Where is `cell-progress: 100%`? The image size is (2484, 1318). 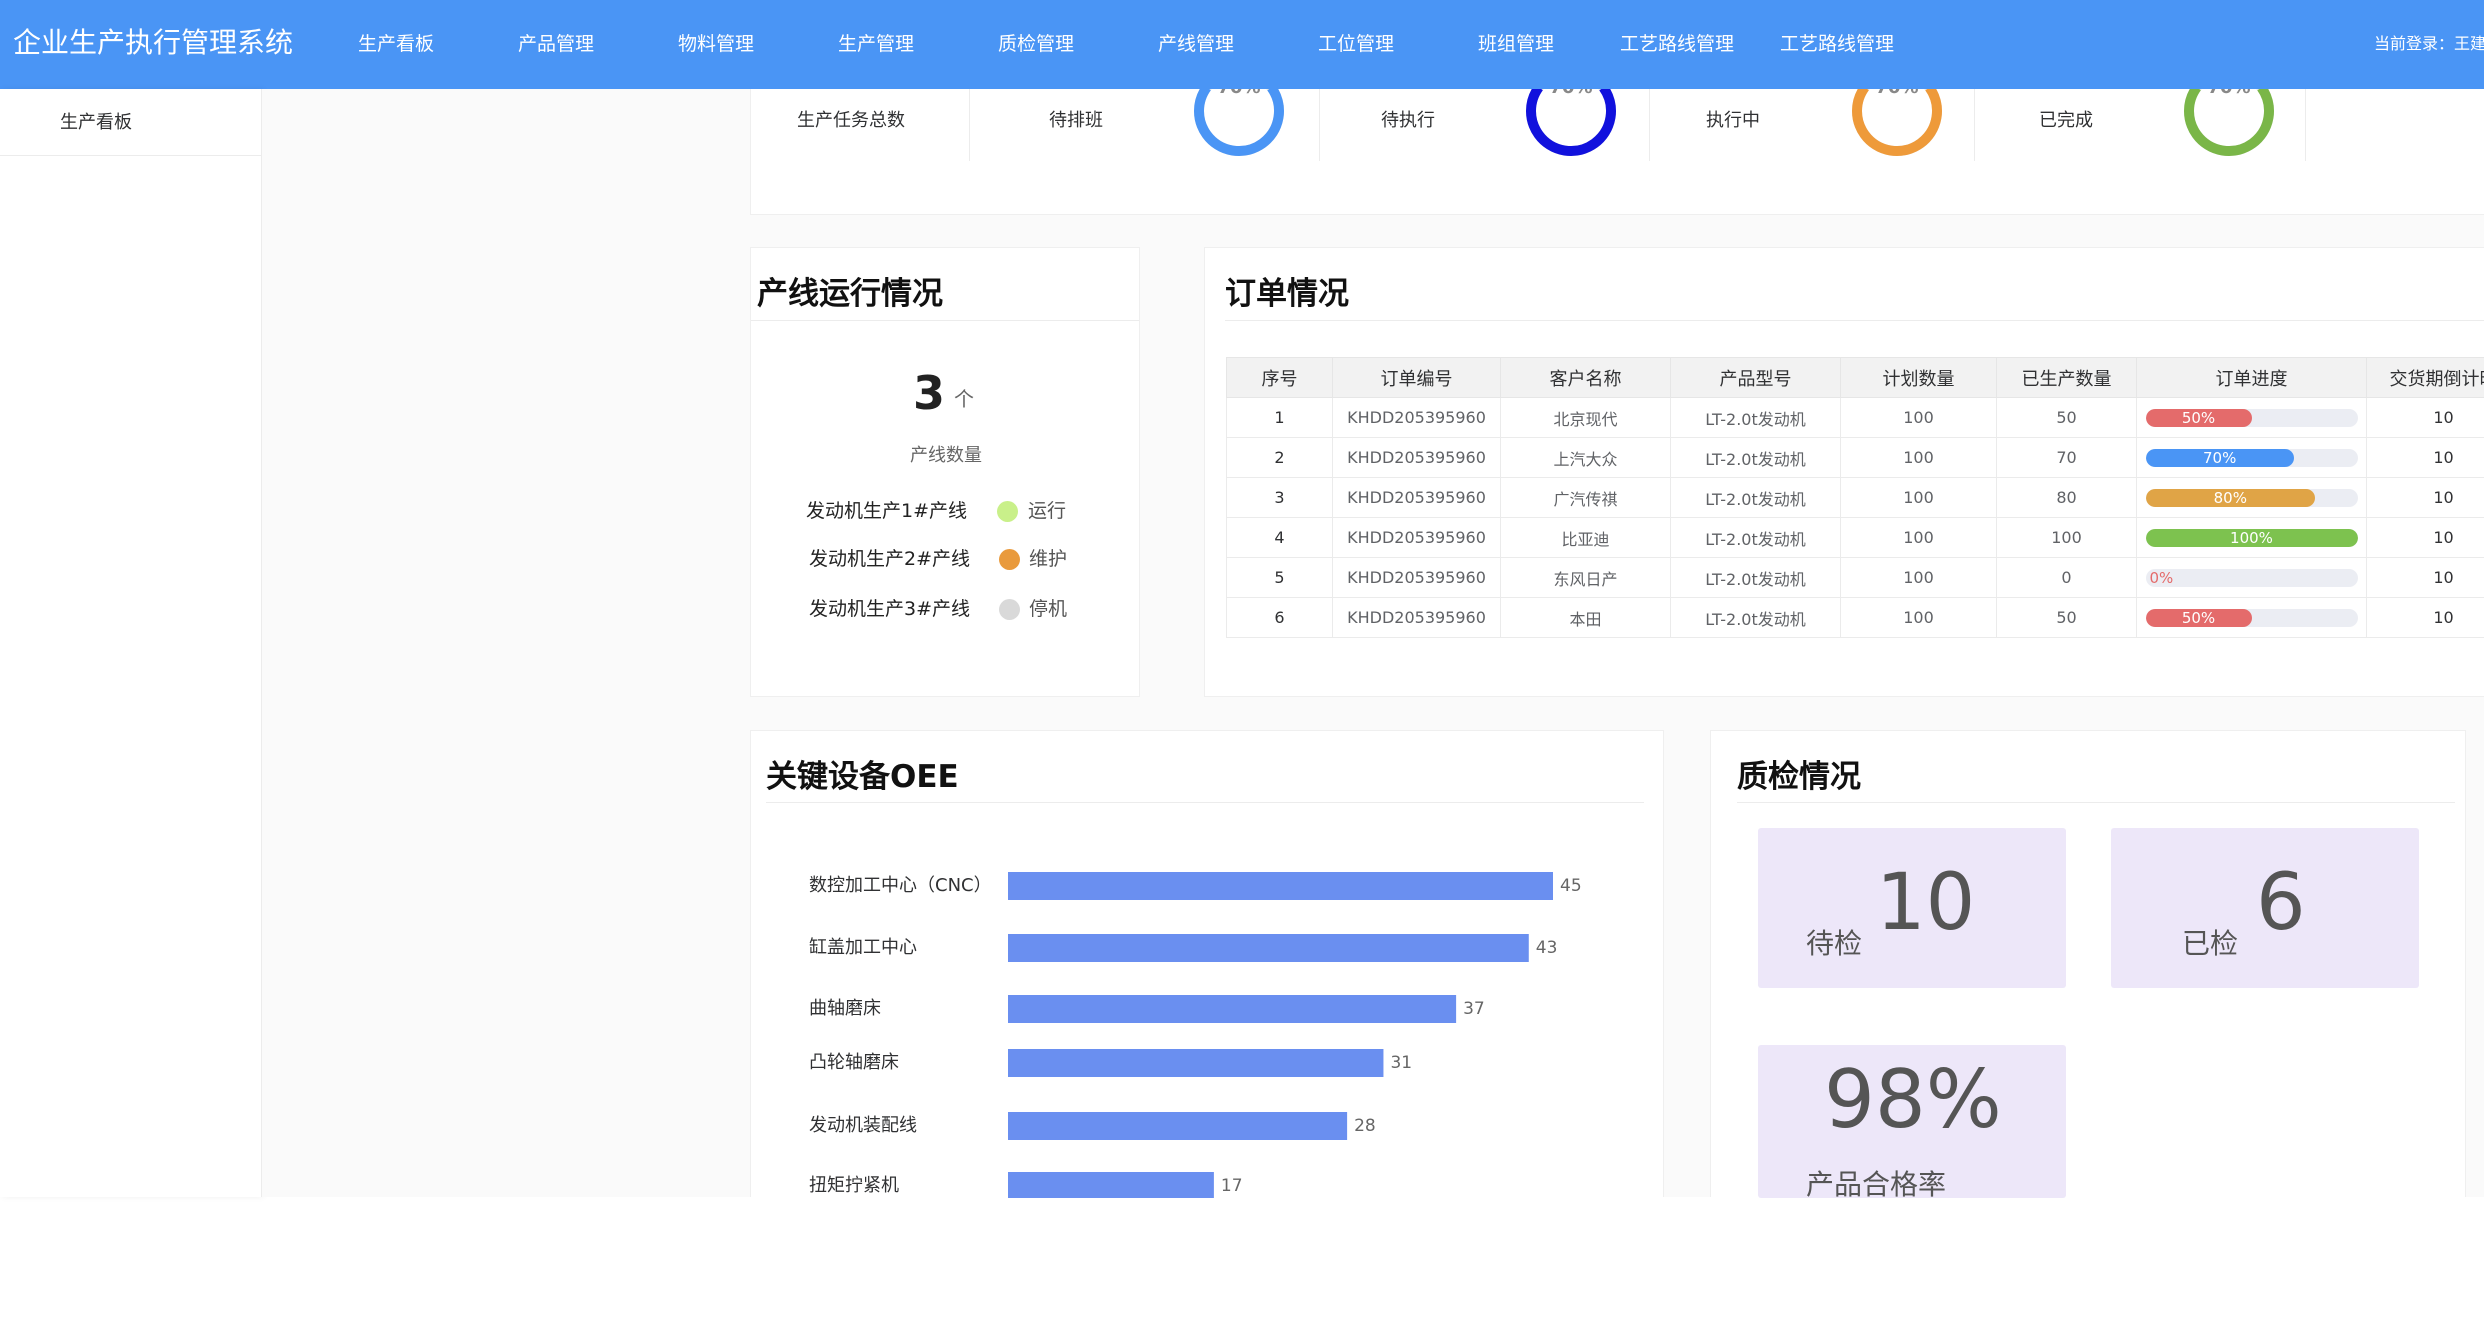
cell-progress: 100% is located at coordinates (2251, 537).